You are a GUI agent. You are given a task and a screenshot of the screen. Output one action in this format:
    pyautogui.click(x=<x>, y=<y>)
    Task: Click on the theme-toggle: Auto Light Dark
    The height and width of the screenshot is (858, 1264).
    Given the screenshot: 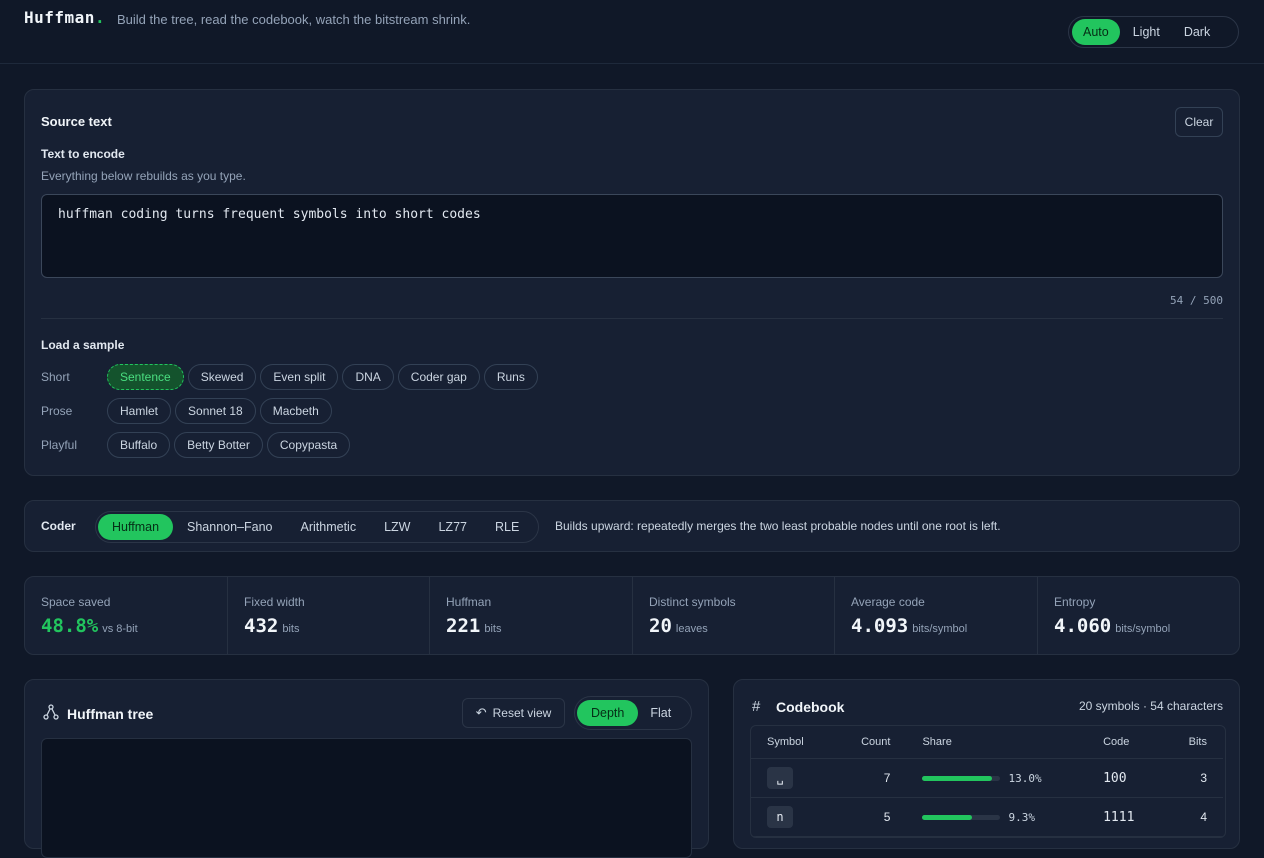 What is the action you would take?
    pyautogui.click(x=1153, y=32)
    